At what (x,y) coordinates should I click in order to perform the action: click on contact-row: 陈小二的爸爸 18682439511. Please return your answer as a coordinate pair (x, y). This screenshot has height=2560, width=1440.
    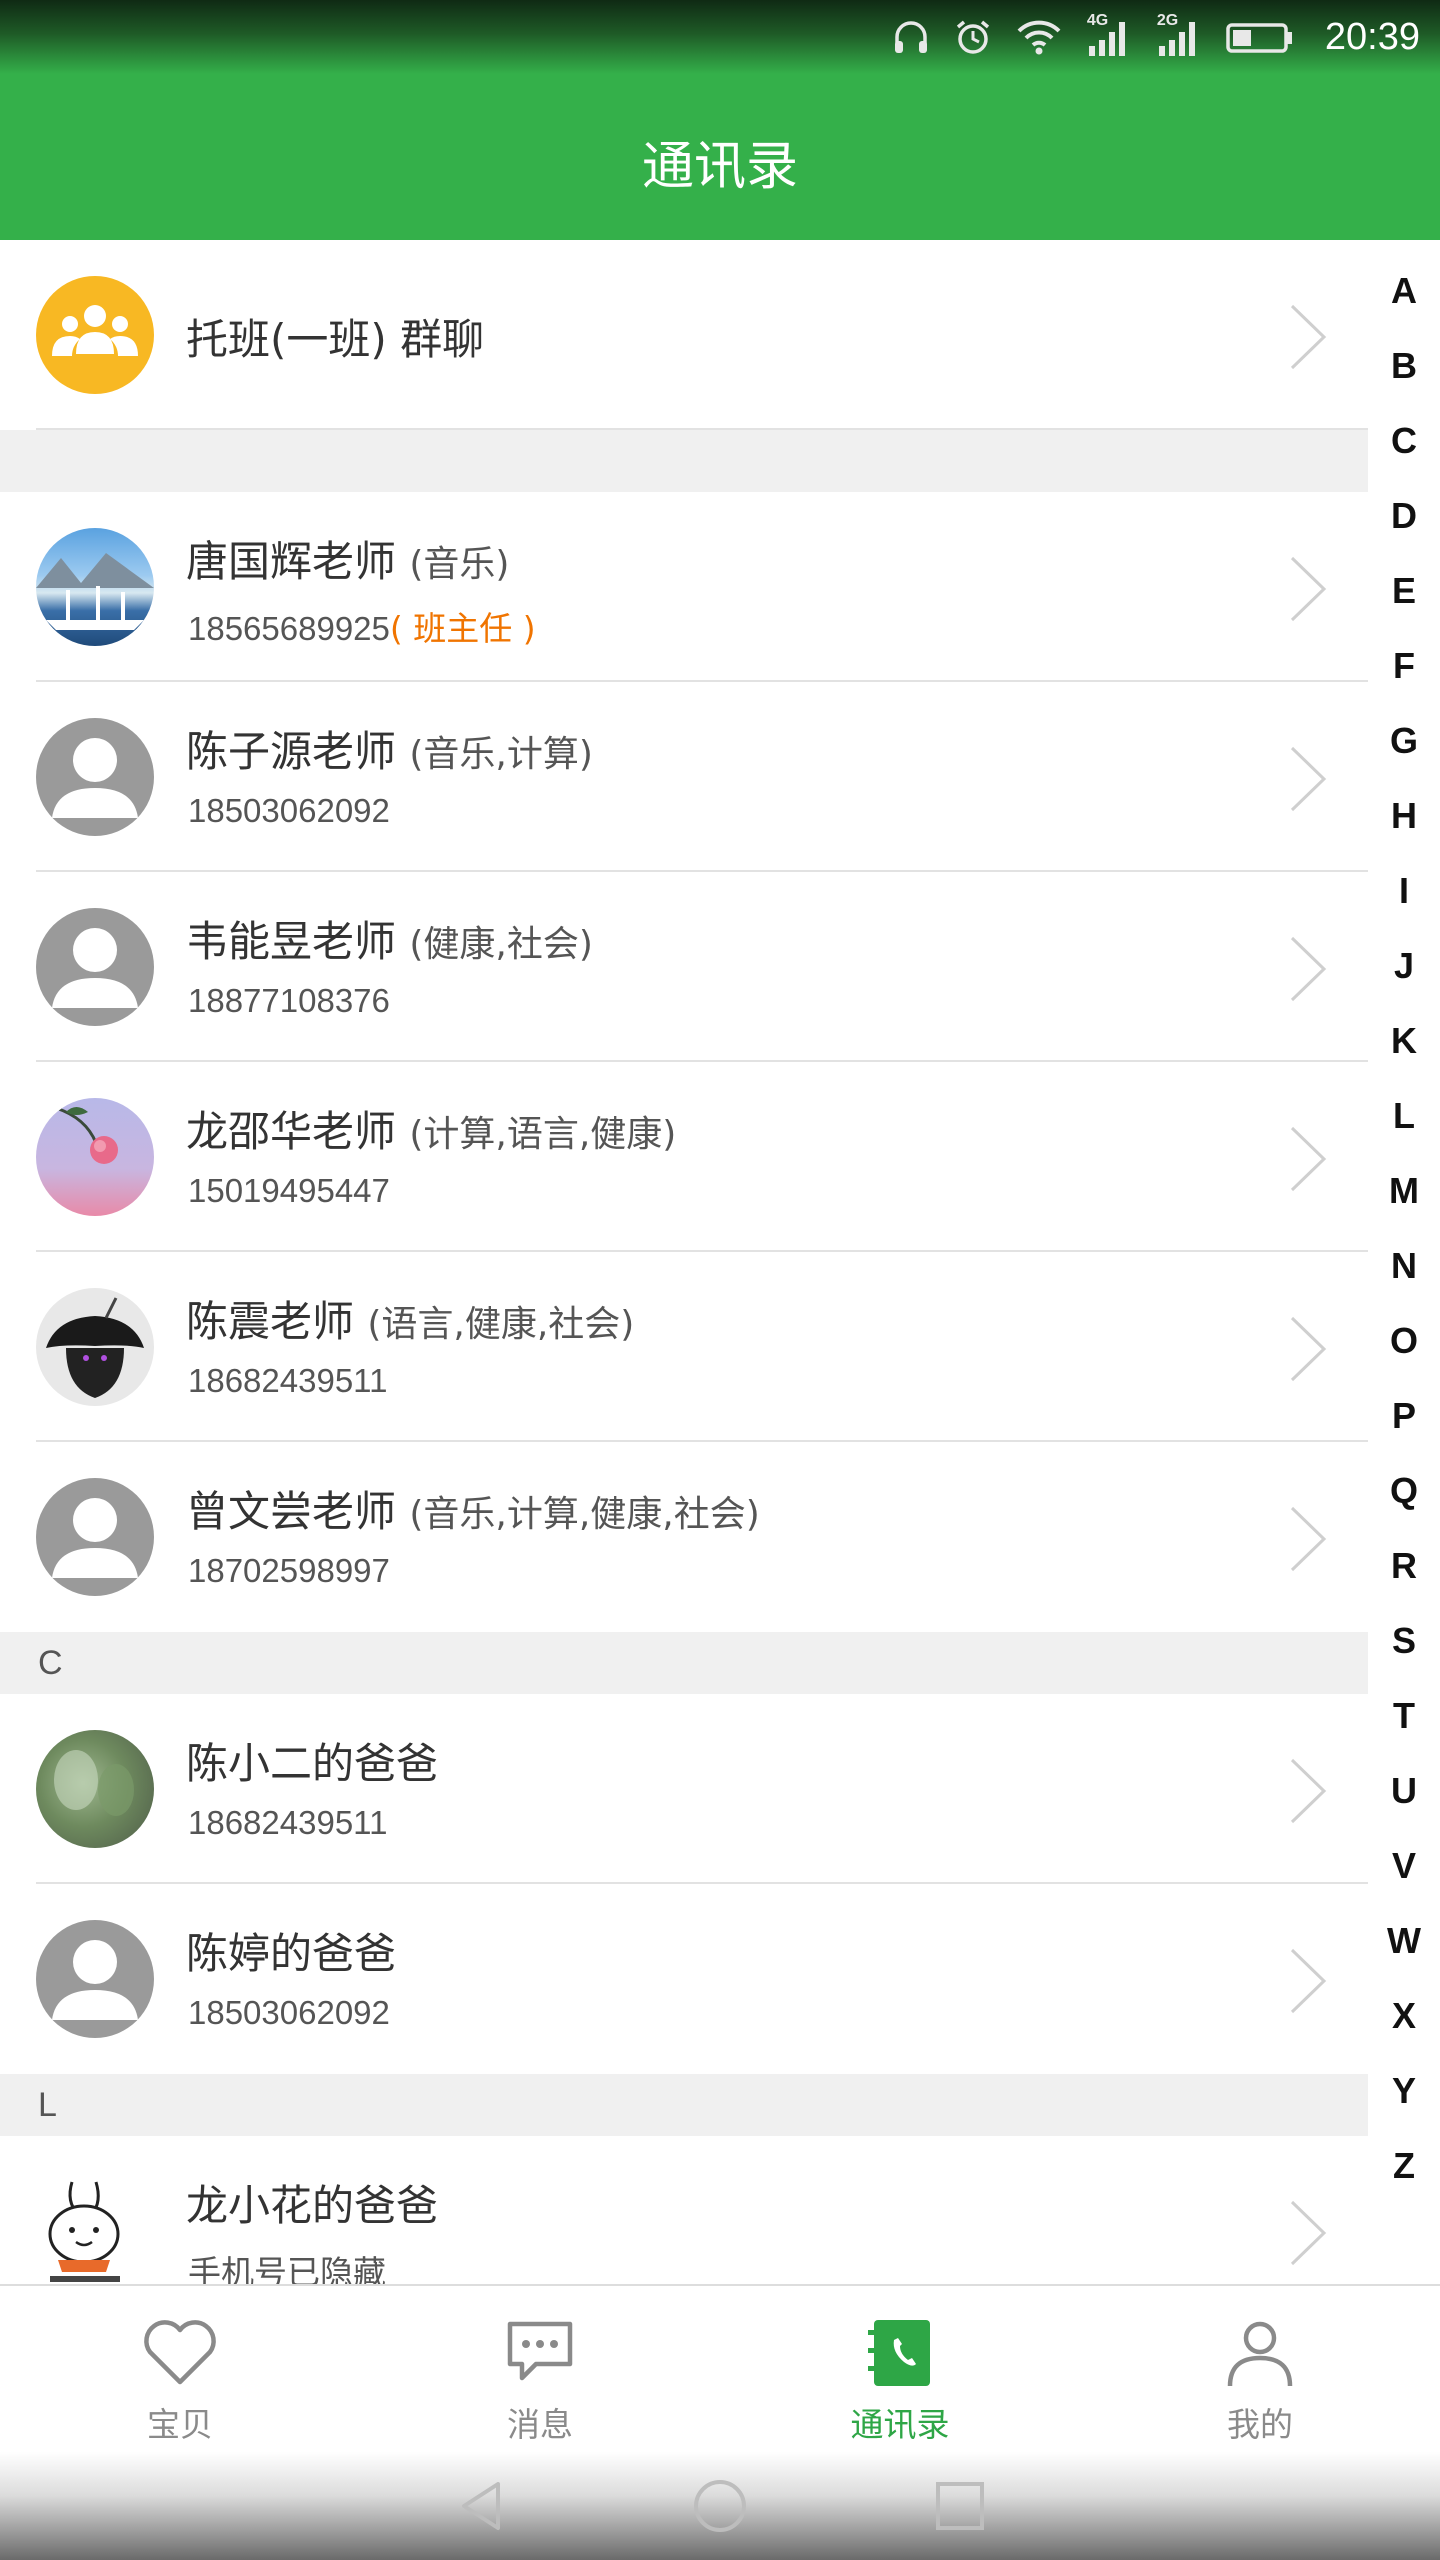
    Looking at the image, I should click on (684, 1789).